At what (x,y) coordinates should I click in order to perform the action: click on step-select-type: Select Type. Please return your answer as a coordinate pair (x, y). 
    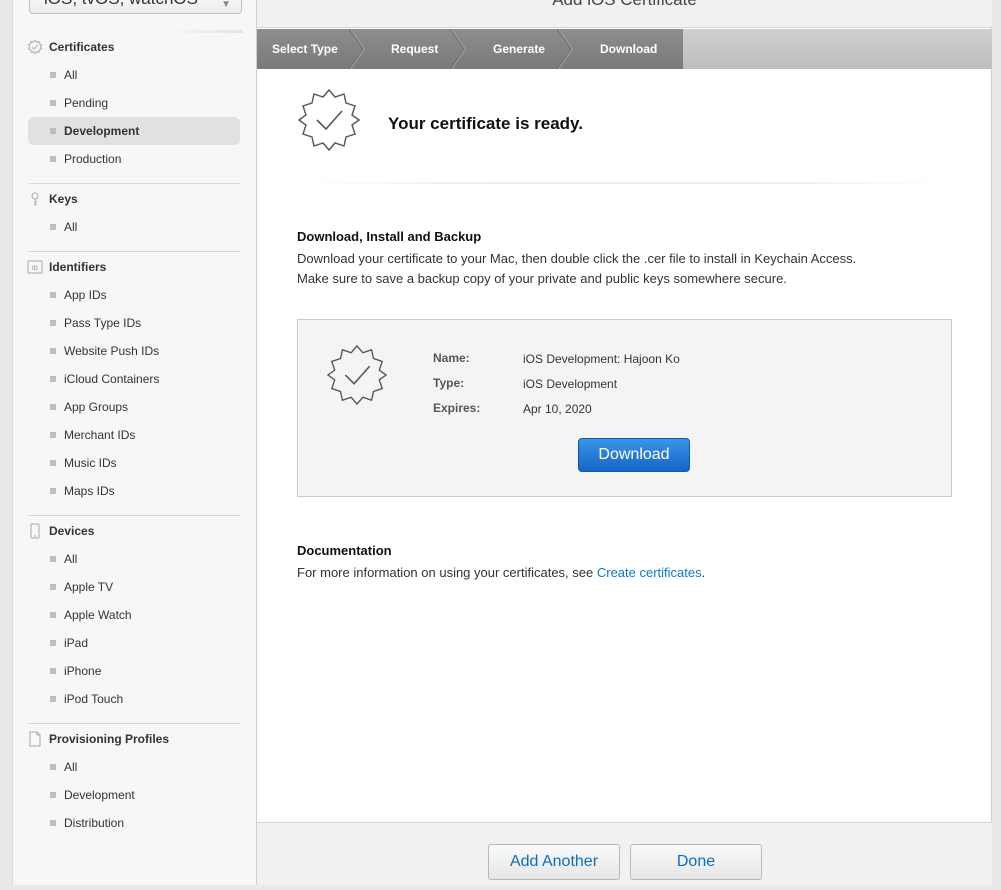
    Looking at the image, I should click on (305, 49).